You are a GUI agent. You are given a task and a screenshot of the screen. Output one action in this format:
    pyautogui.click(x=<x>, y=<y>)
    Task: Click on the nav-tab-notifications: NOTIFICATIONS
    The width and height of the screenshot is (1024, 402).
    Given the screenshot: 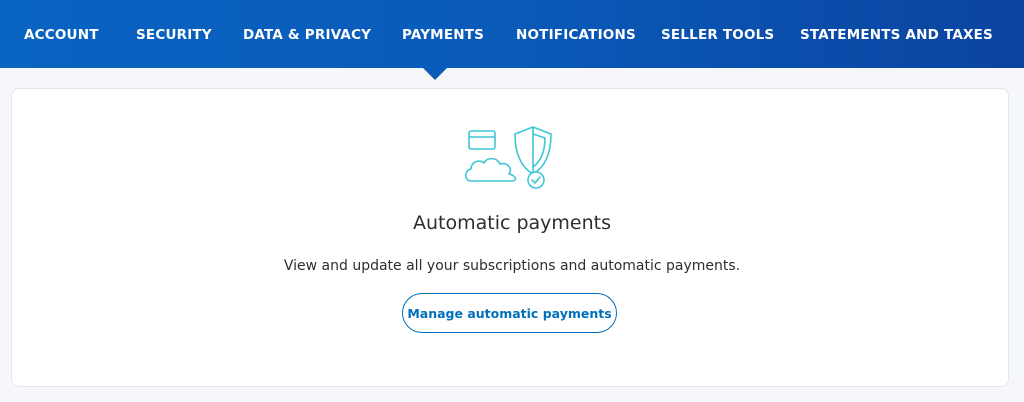 What is the action you would take?
    pyautogui.click(x=576, y=35)
    